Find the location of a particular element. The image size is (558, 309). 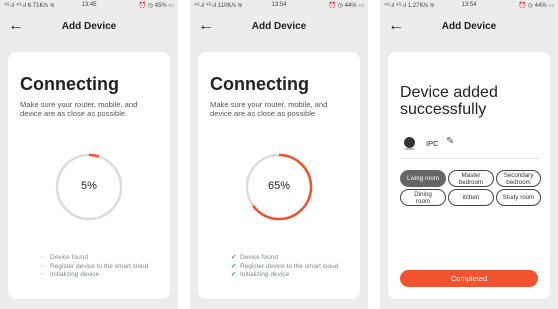

divider is located at coordinates (469, 158).